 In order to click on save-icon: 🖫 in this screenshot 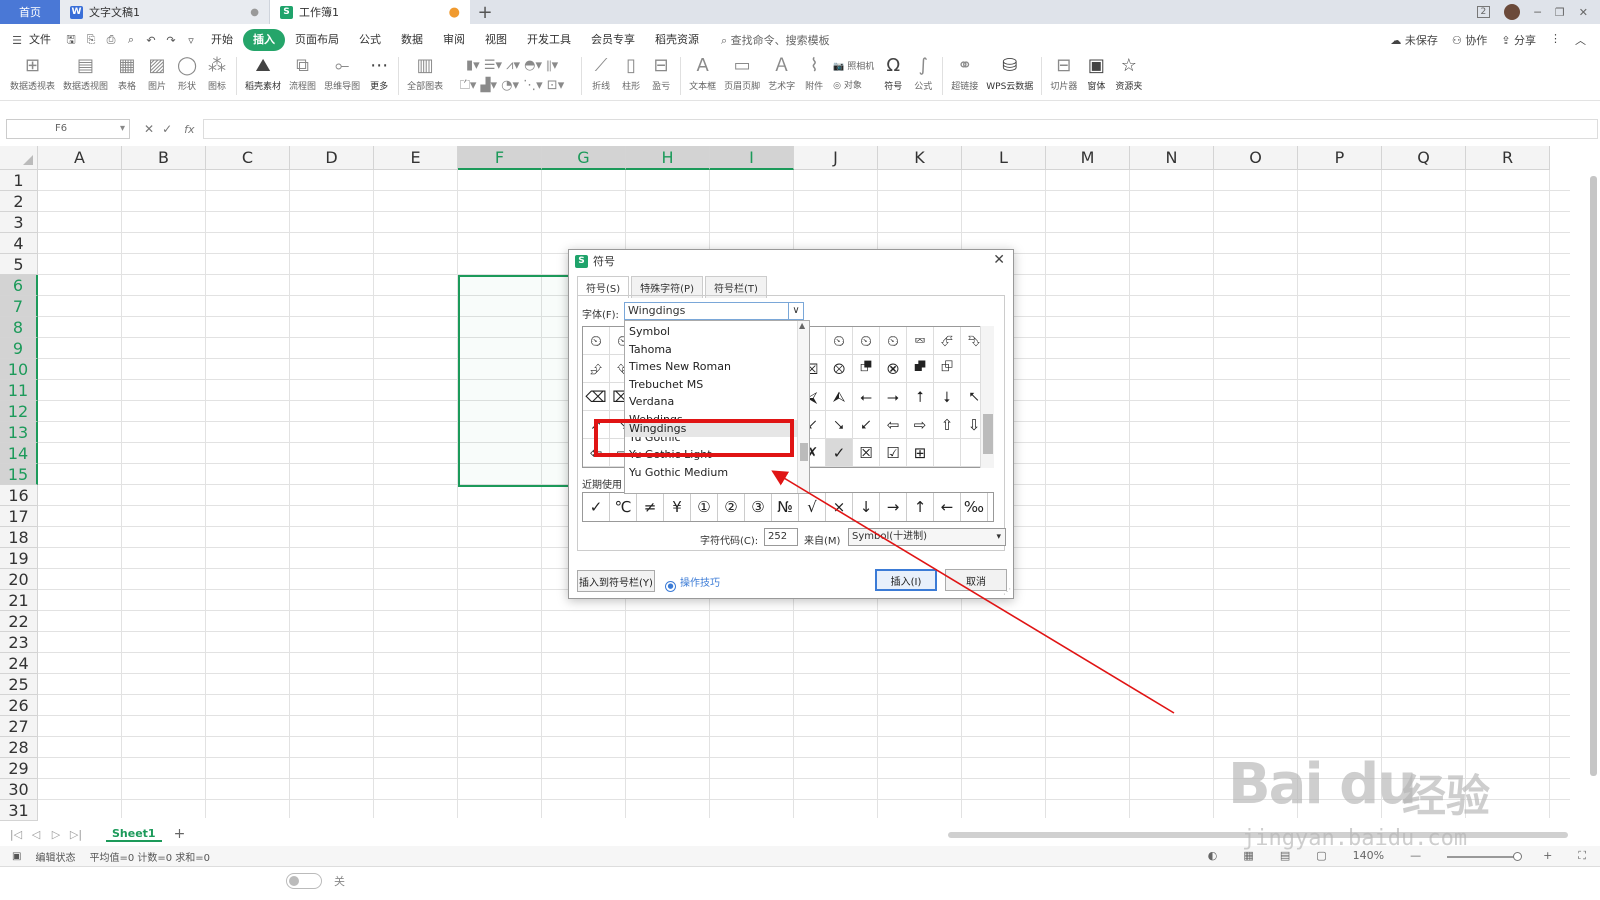, I will do `click(71, 40)`.